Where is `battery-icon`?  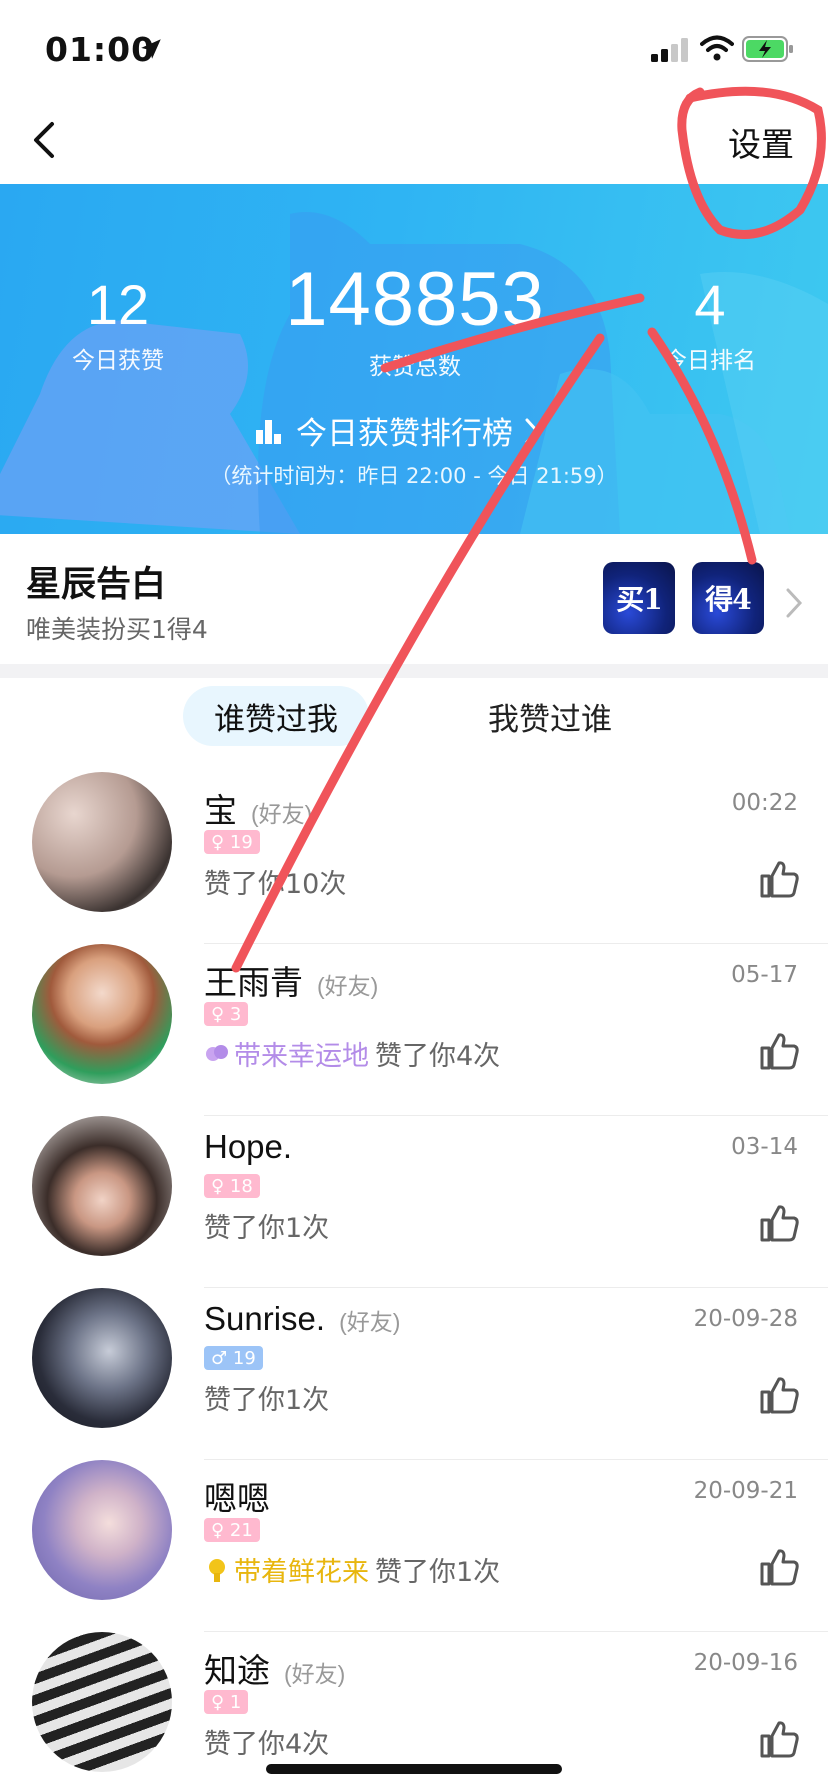
battery-icon is located at coordinates (767, 49).